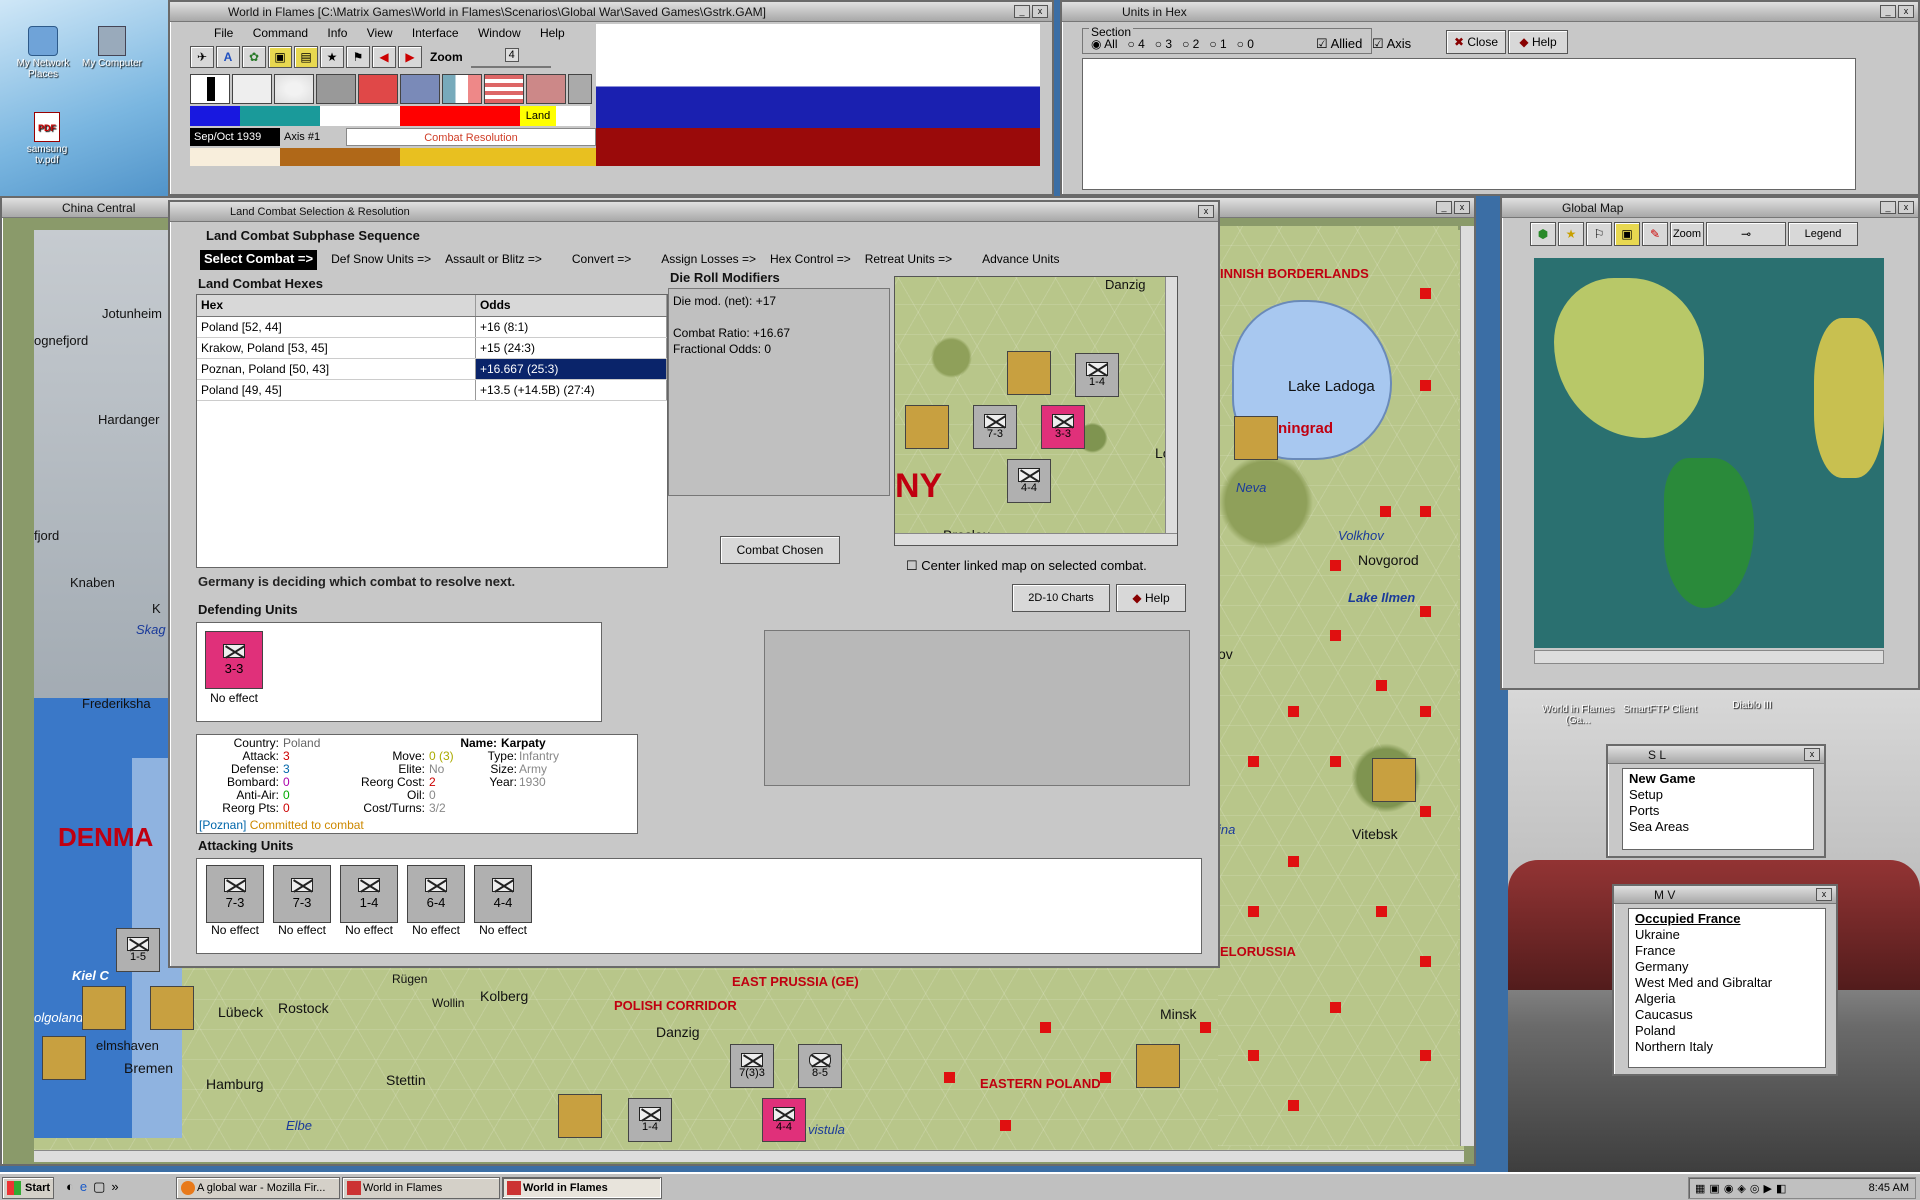 Image resolution: width=1920 pixels, height=1200 pixels. Describe the element at coordinates (1727, 919) in the screenshot. I see `mv-item: Occupied France` at that location.